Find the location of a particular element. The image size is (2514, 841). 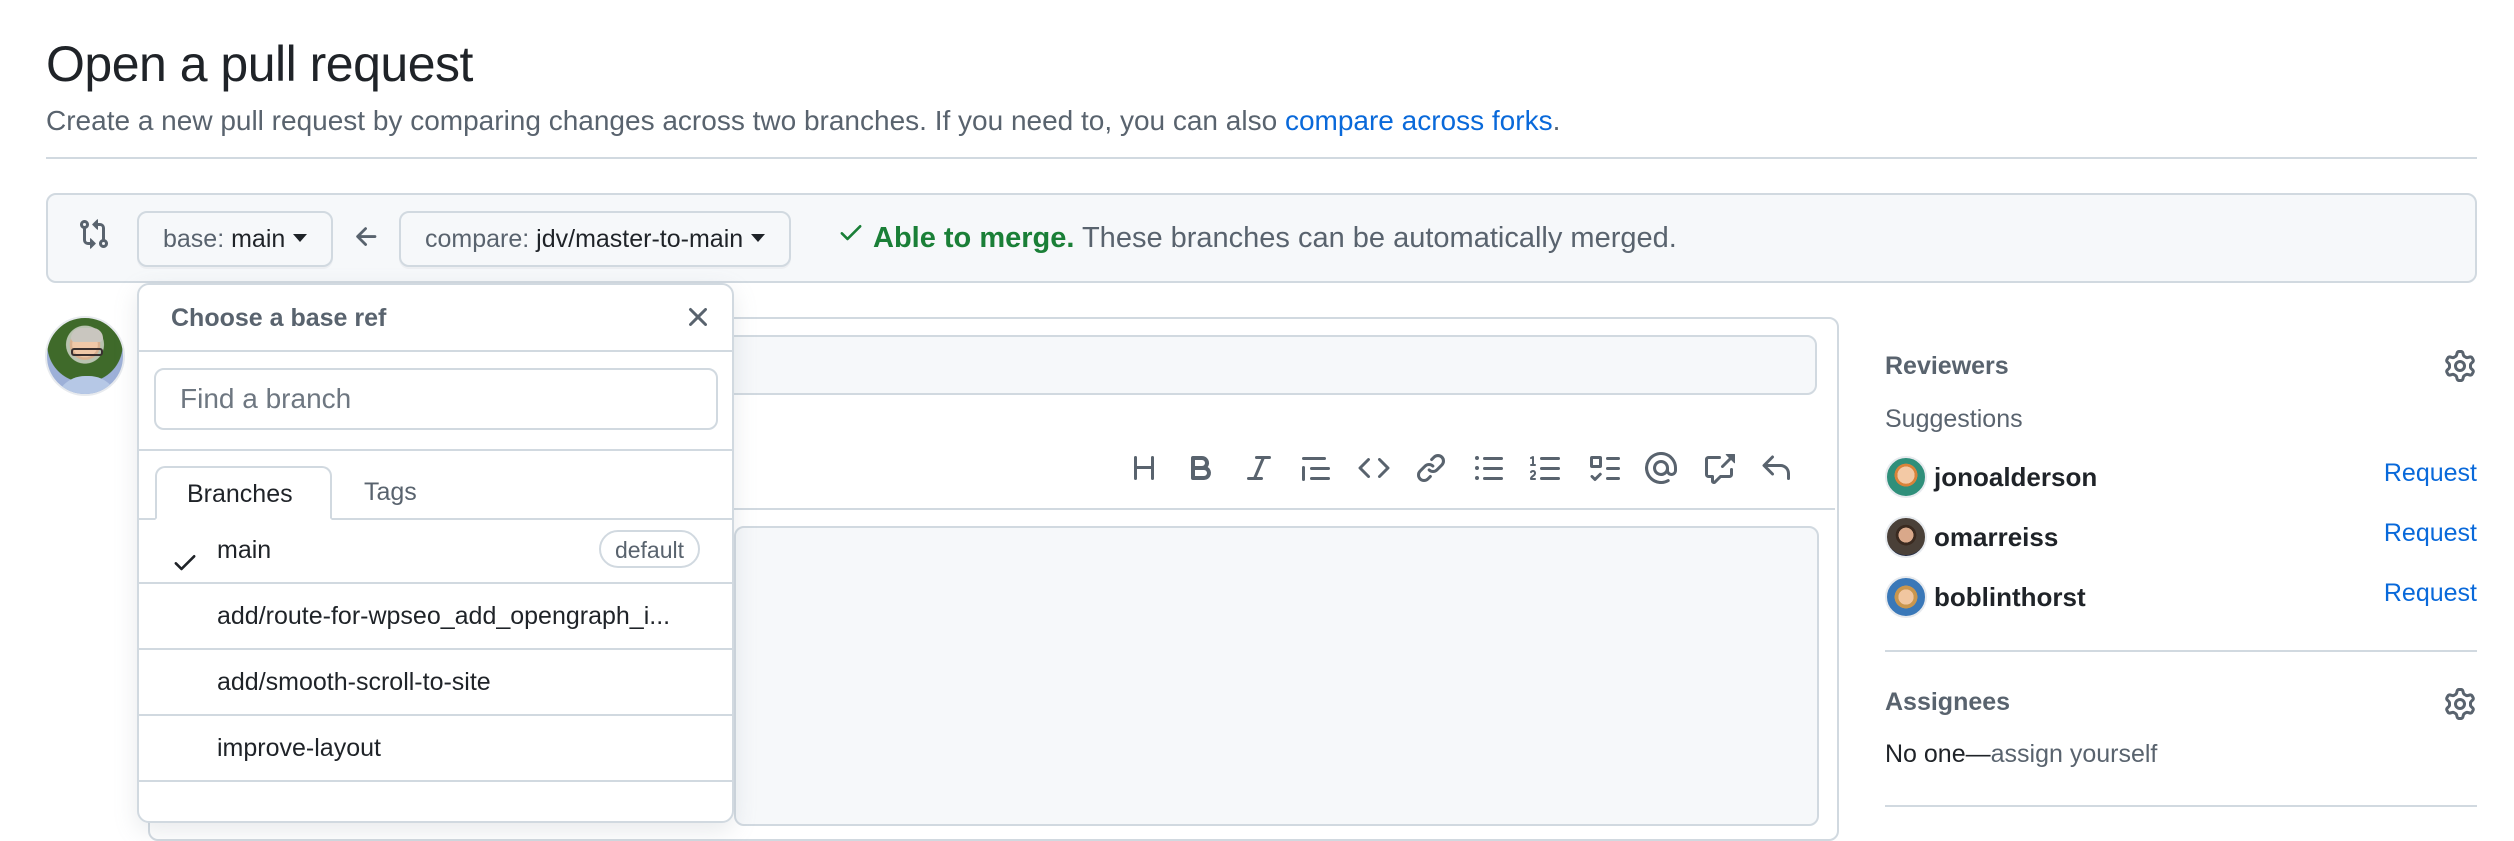

default-badge: default is located at coordinates (649, 549).